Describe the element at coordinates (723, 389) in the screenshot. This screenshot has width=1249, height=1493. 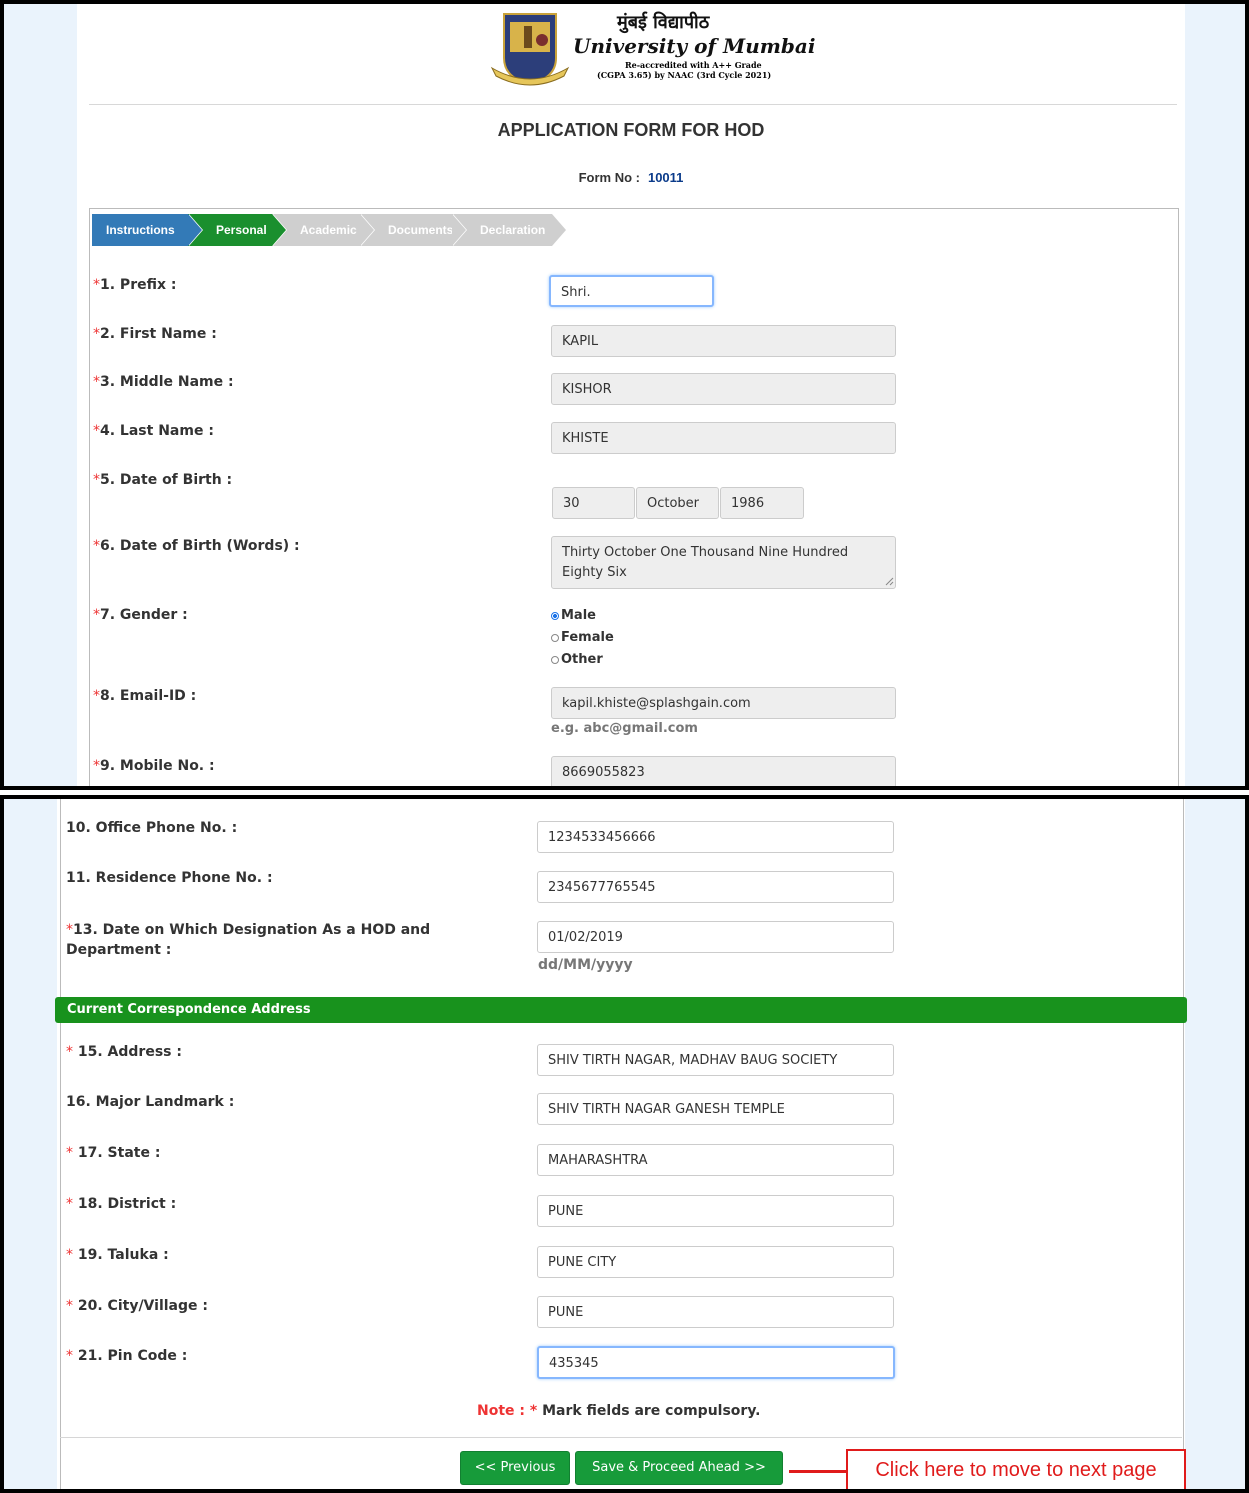
I see `middle-name-input: KISHOR` at that location.